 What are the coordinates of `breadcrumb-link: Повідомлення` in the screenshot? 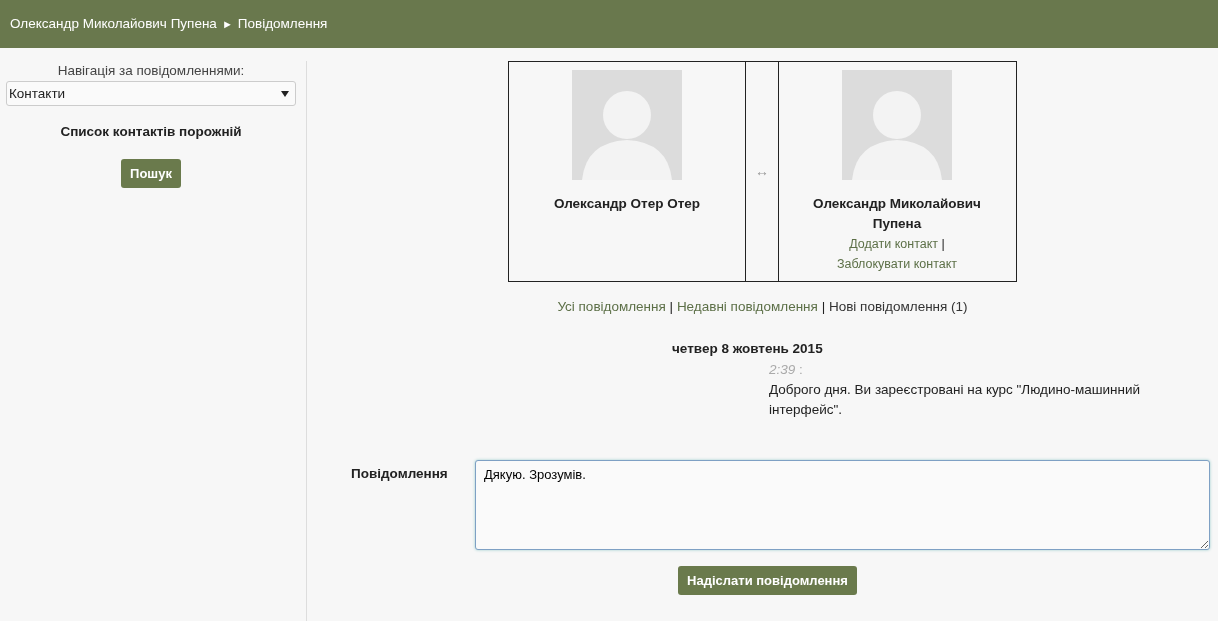 It's located at (282, 24).